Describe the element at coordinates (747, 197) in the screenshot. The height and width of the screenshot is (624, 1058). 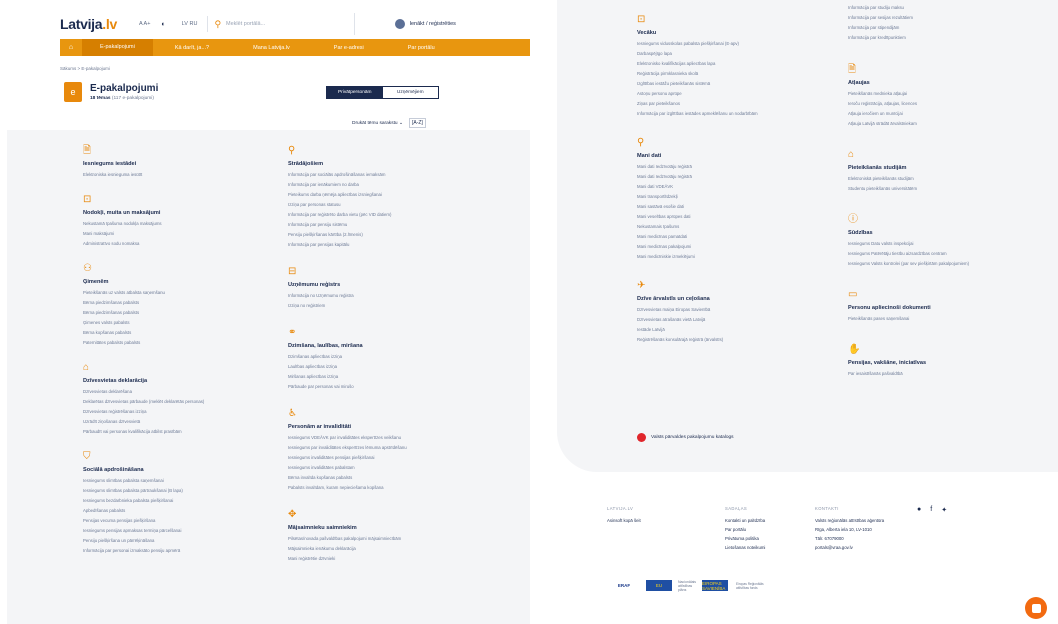
I see `service-link: Mani transportlīdzekļi` at that location.